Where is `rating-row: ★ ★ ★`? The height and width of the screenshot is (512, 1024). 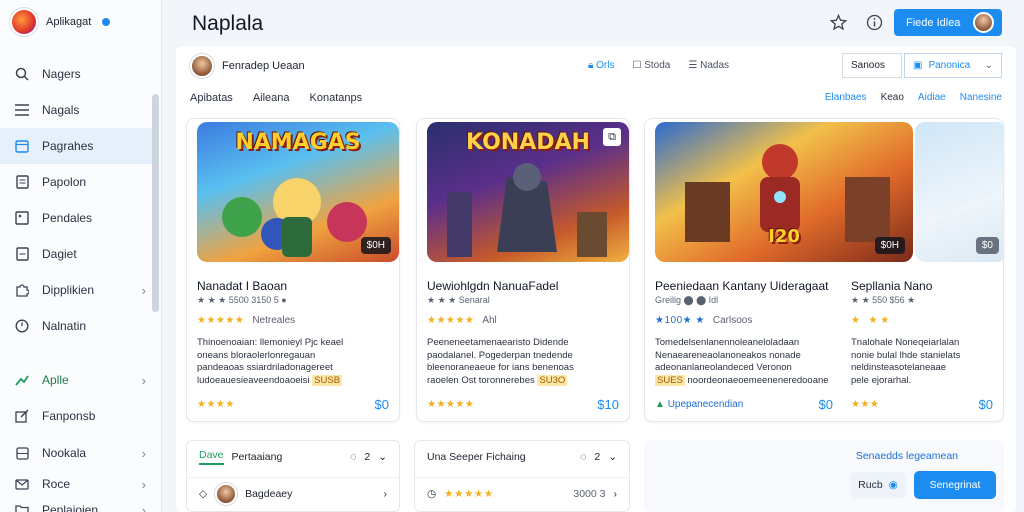
rating-row: ★ ★ ★ is located at coordinates (870, 320).